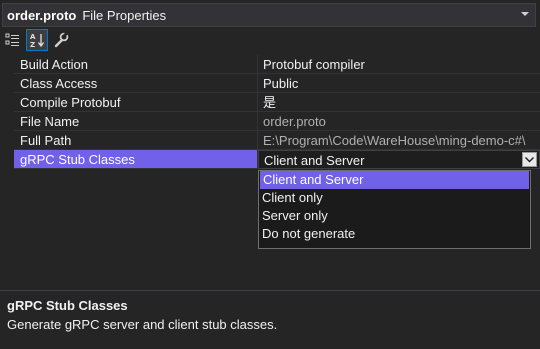 Image resolution: width=540 pixels, height=349 pixels. I want to click on property-value: order.proto, so click(399, 121).